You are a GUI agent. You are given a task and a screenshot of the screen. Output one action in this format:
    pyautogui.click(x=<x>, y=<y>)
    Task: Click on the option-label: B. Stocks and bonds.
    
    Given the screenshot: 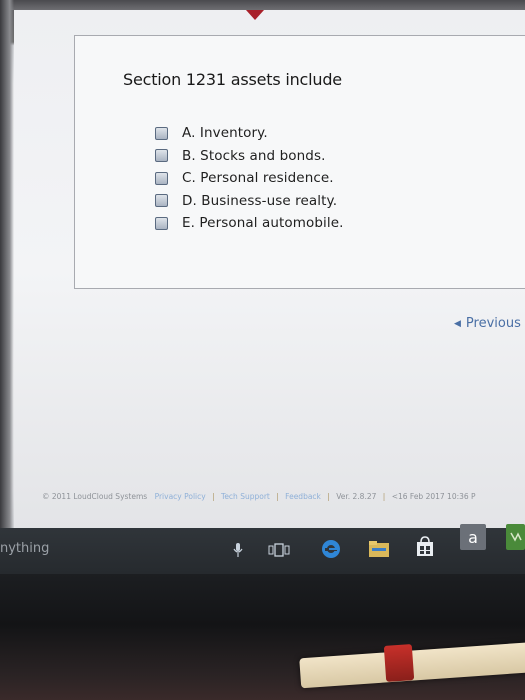 What is the action you would take?
    pyautogui.click(x=254, y=155)
    